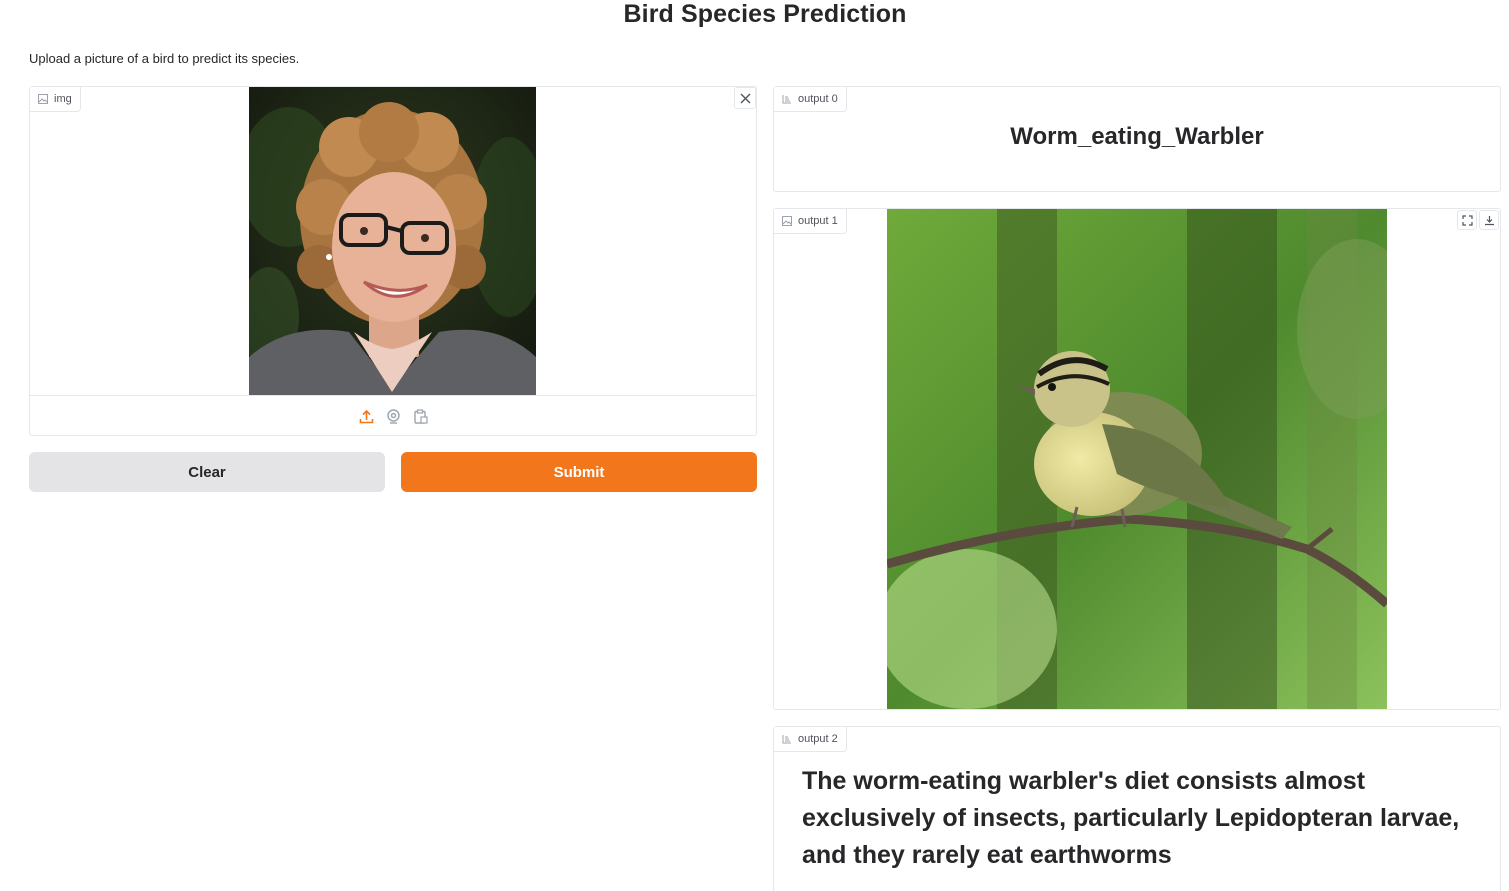 This screenshot has height=891, width=1509. Describe the element at coordinates (63, 99) in the screenshot. I see `input-label: img` at that location.